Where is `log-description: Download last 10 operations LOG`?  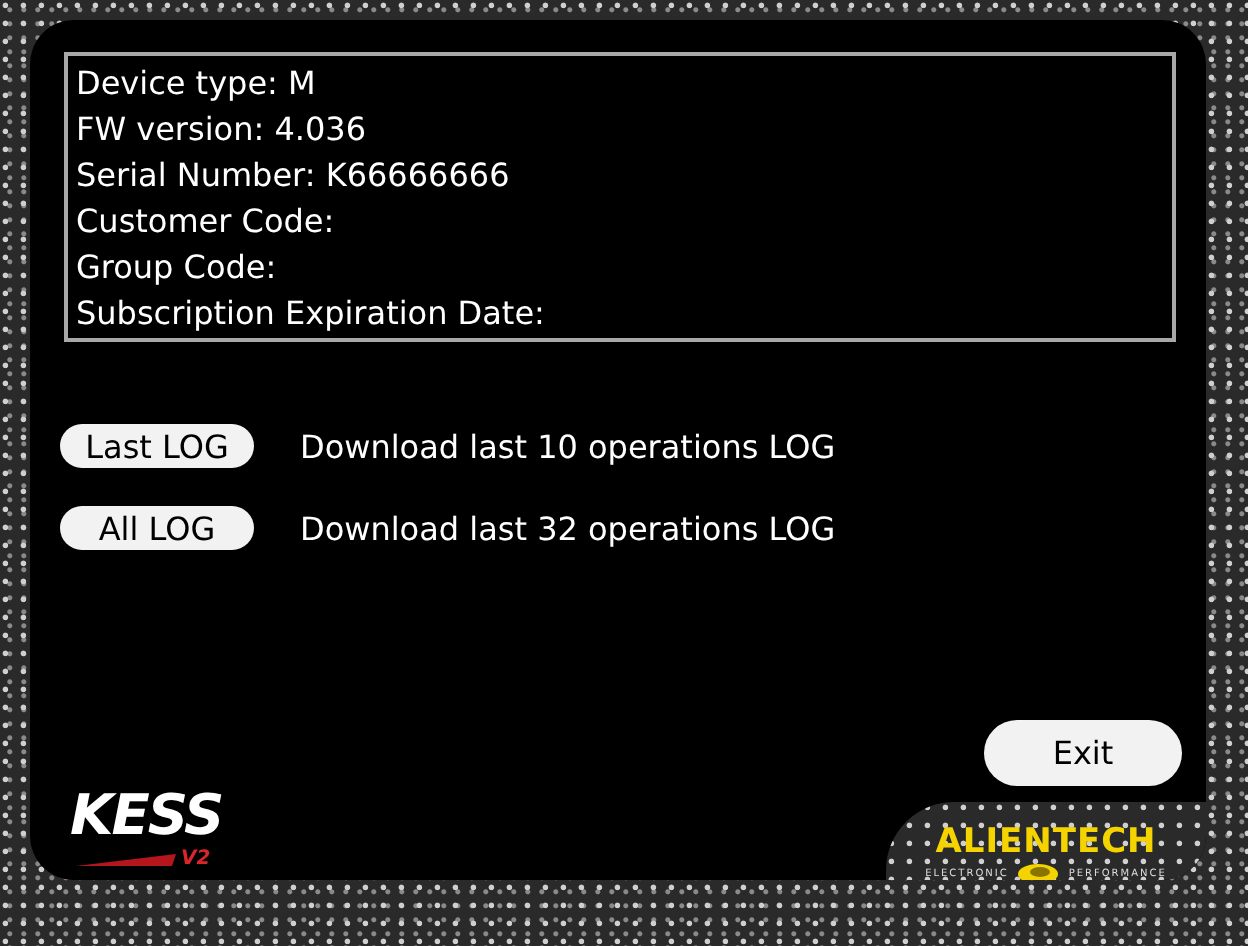 log-description: Download last 10 operations LOG is located at coordinates (568, 446).